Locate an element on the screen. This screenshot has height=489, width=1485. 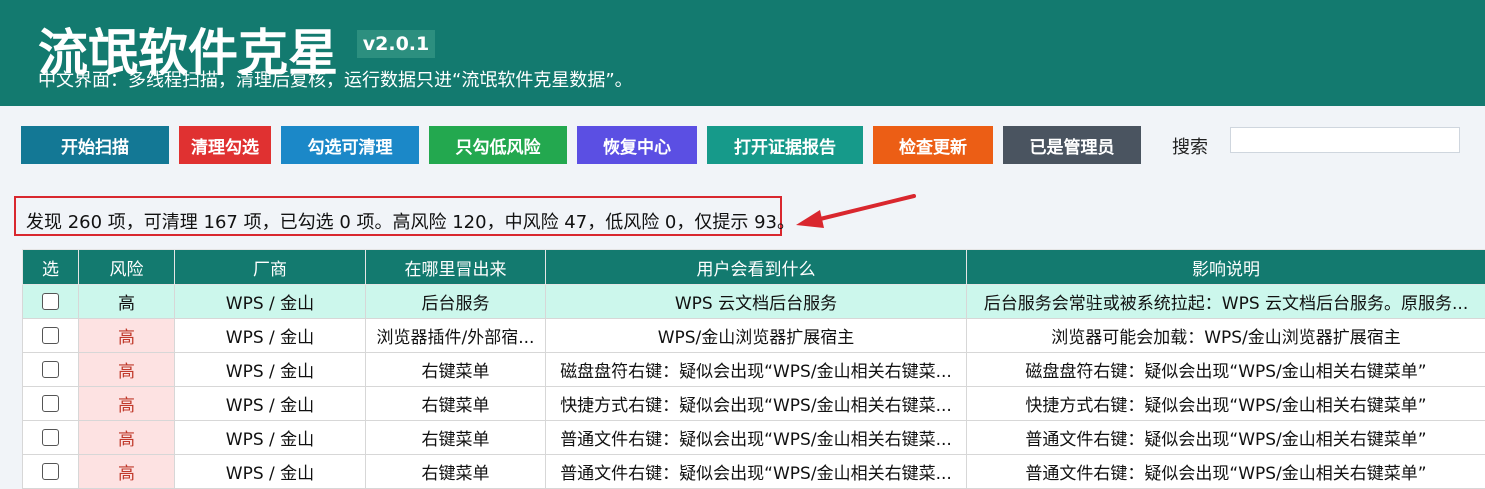
table-header-row: 选 风险 厂商 在哪里冒出来 用户会看到什么 影响说明 is located at coordinates (754, 267).